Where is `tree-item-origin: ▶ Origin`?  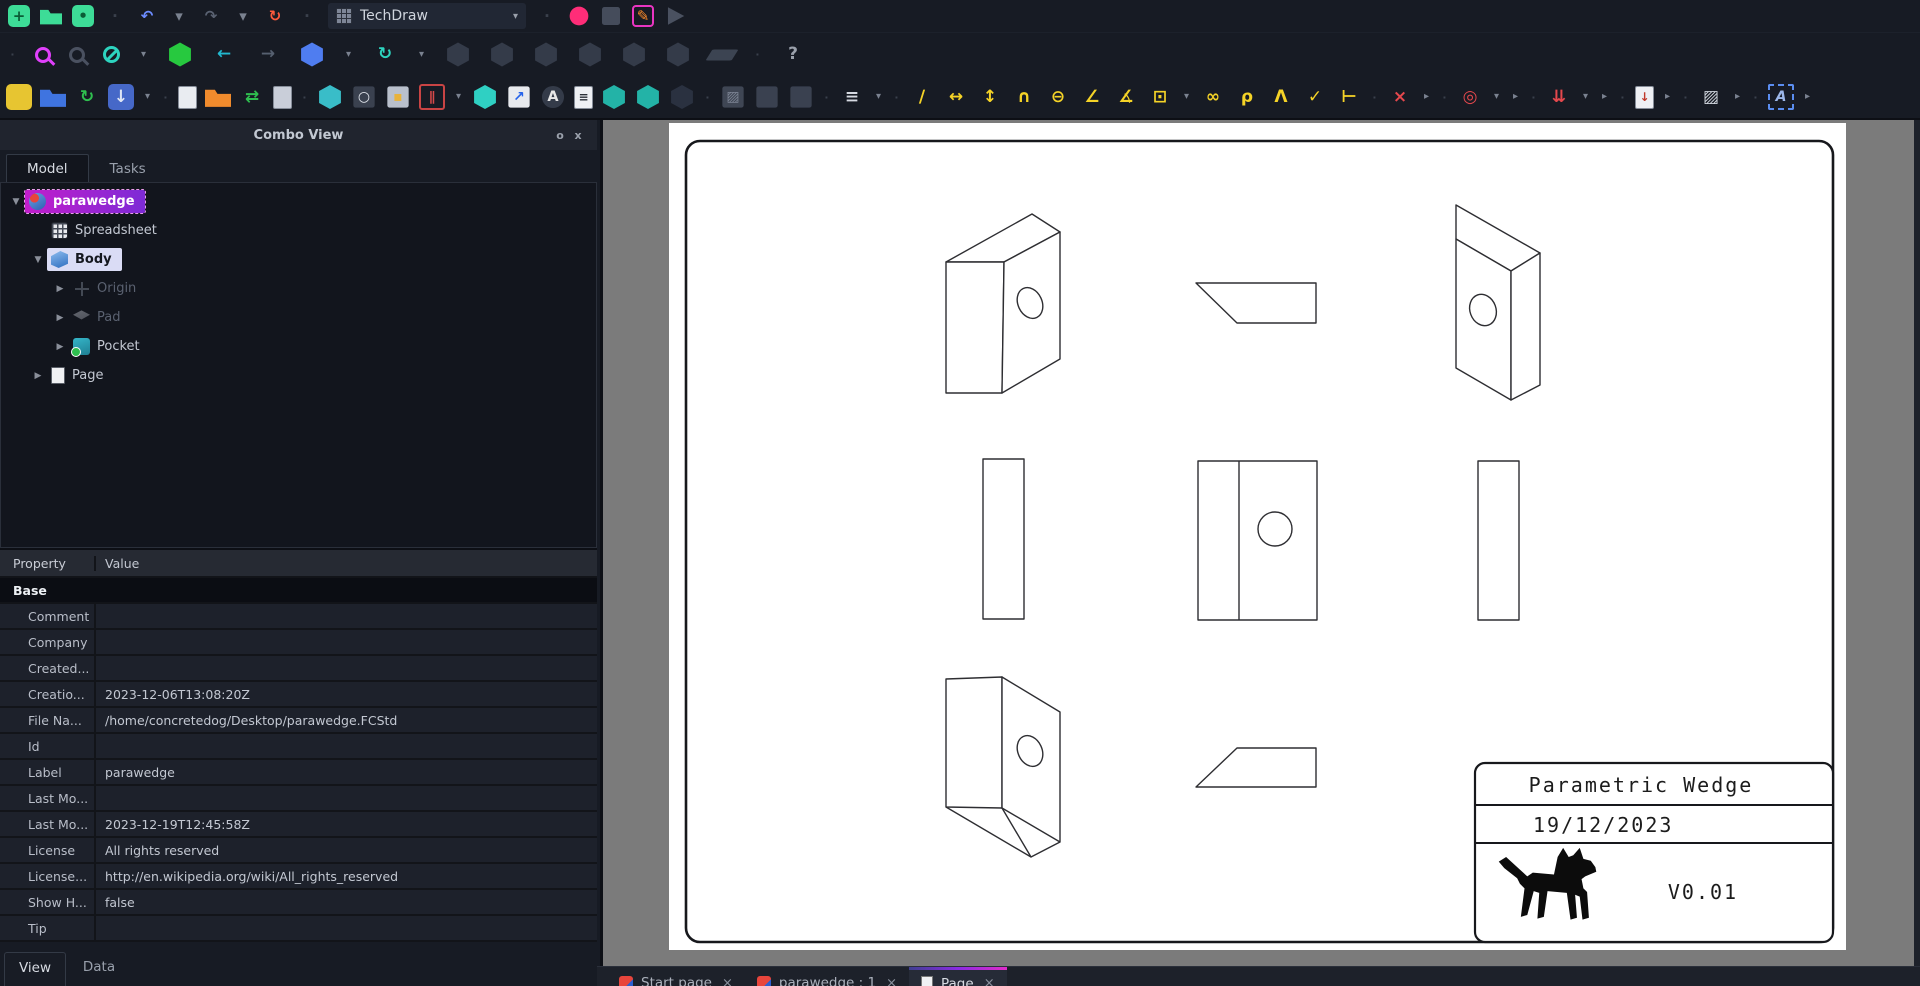
tree-item-origin: ▶ Origin is located at coordinates (298, 288).